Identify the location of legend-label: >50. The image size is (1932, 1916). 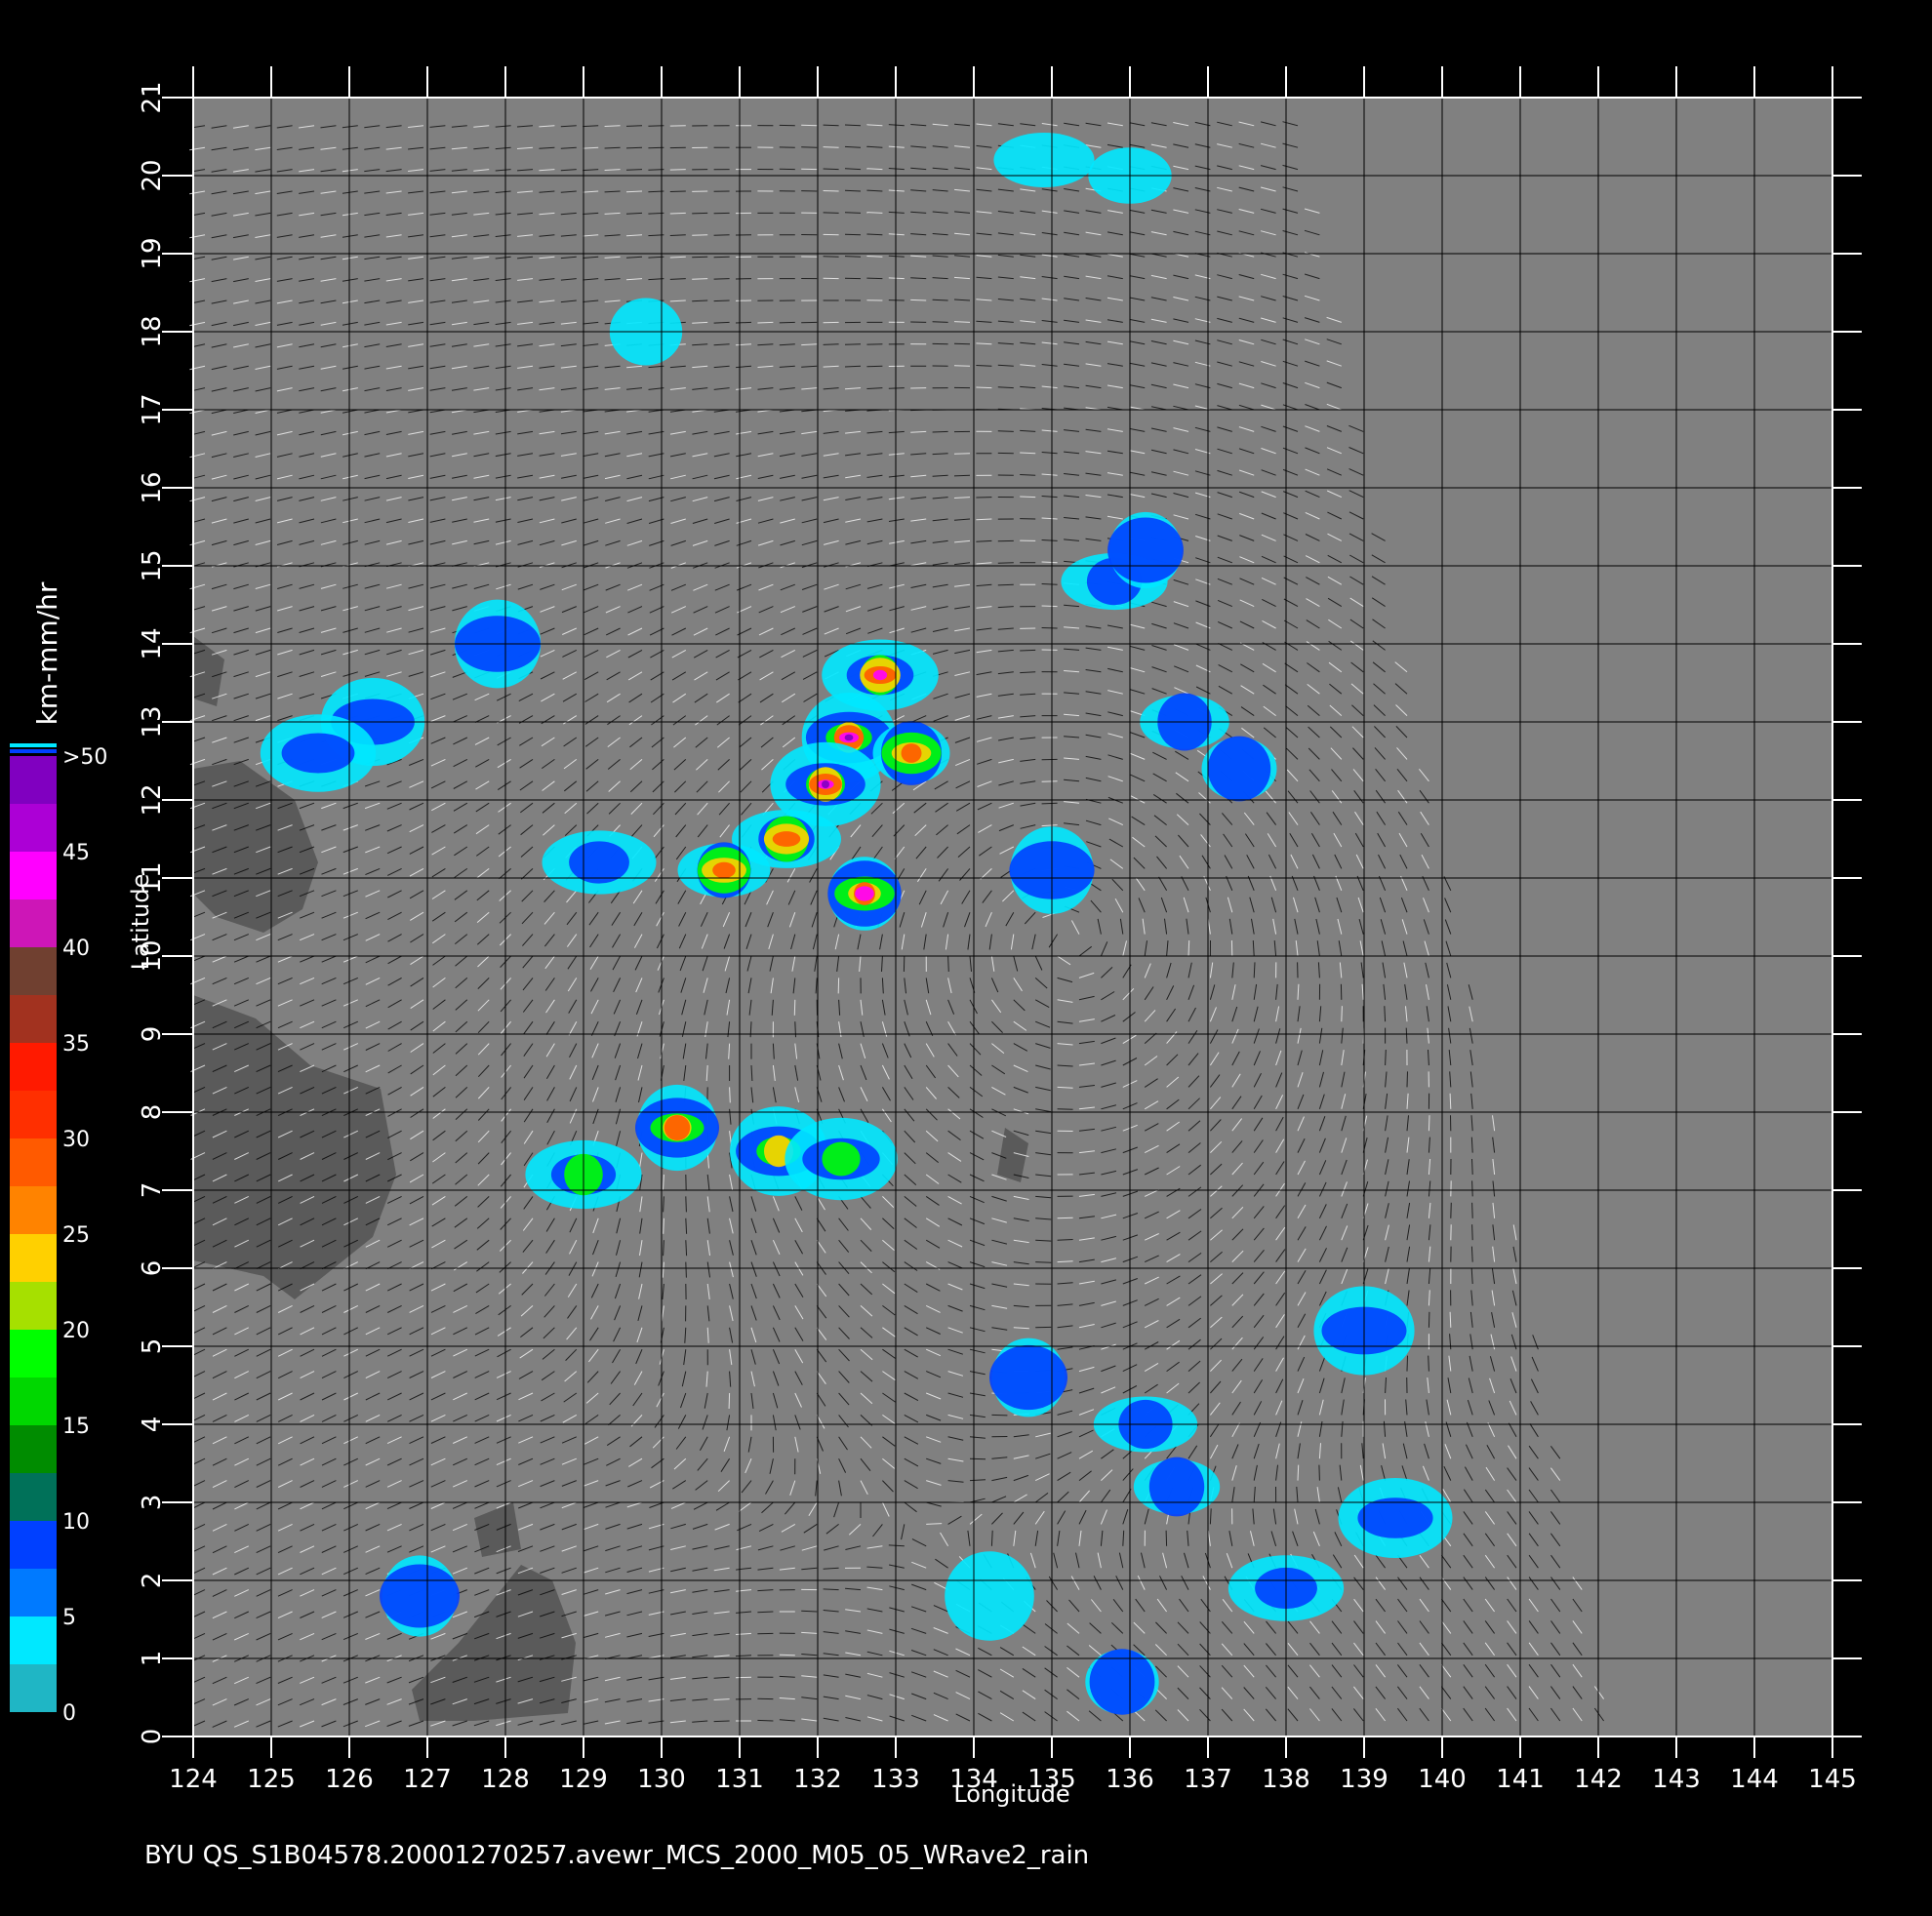
(84, 757).